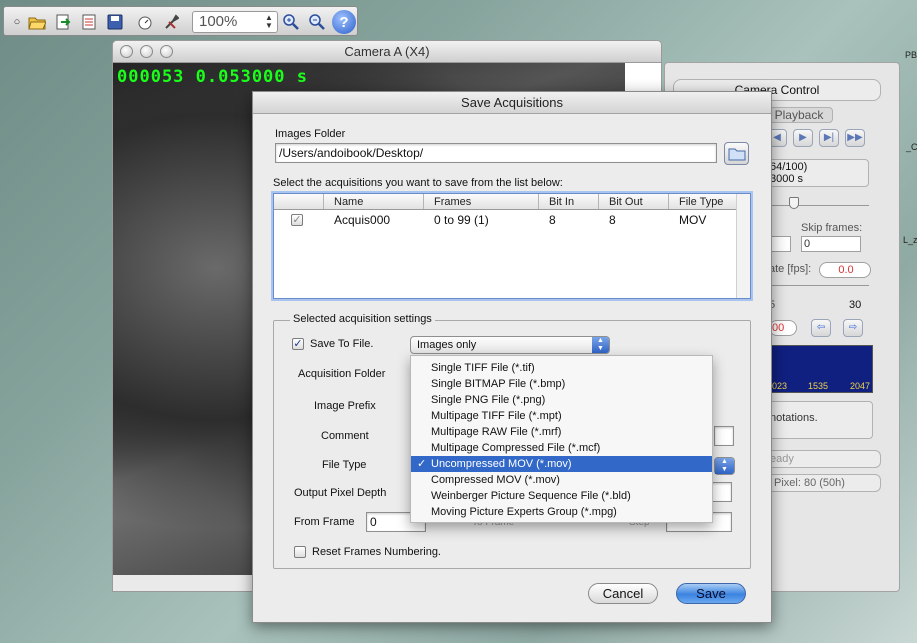 This screenshot has height=643, width=917. I want to click on table-scrollbar, so click(743, 246).